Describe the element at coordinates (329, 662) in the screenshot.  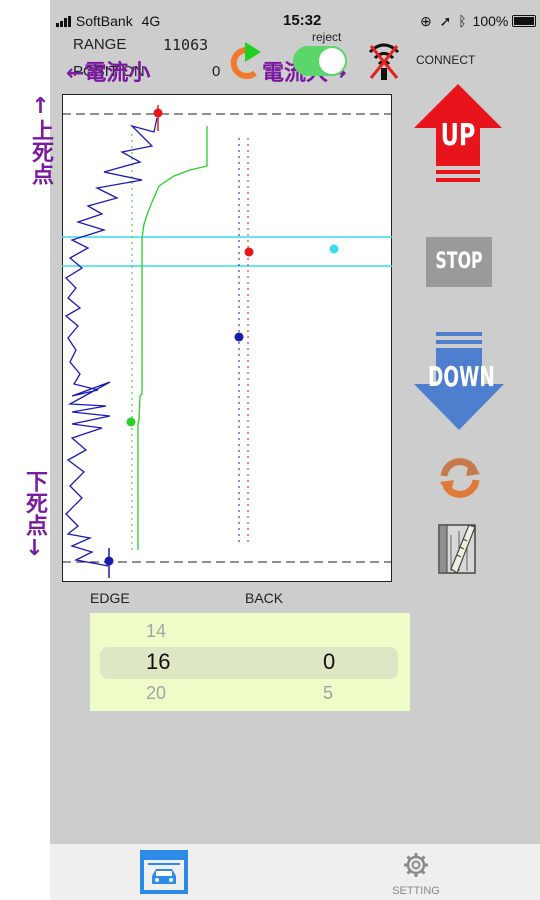
I see `picker-col2-selected: 0` at that location.